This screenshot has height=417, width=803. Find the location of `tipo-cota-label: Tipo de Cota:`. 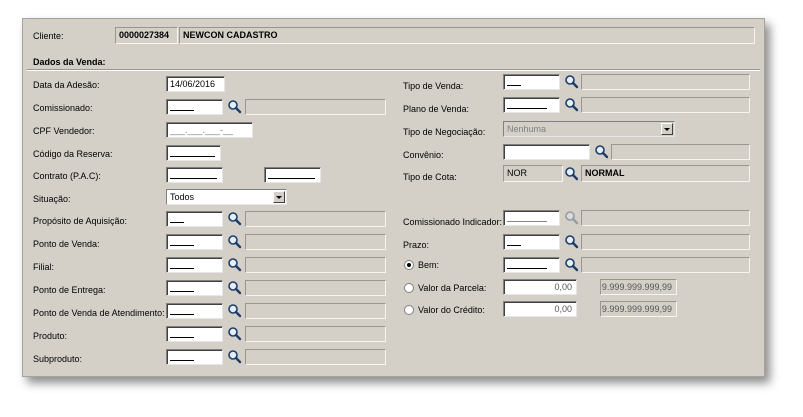

tipo-cota-label: Tipo de Cota: is located at coordinates (430, 177).